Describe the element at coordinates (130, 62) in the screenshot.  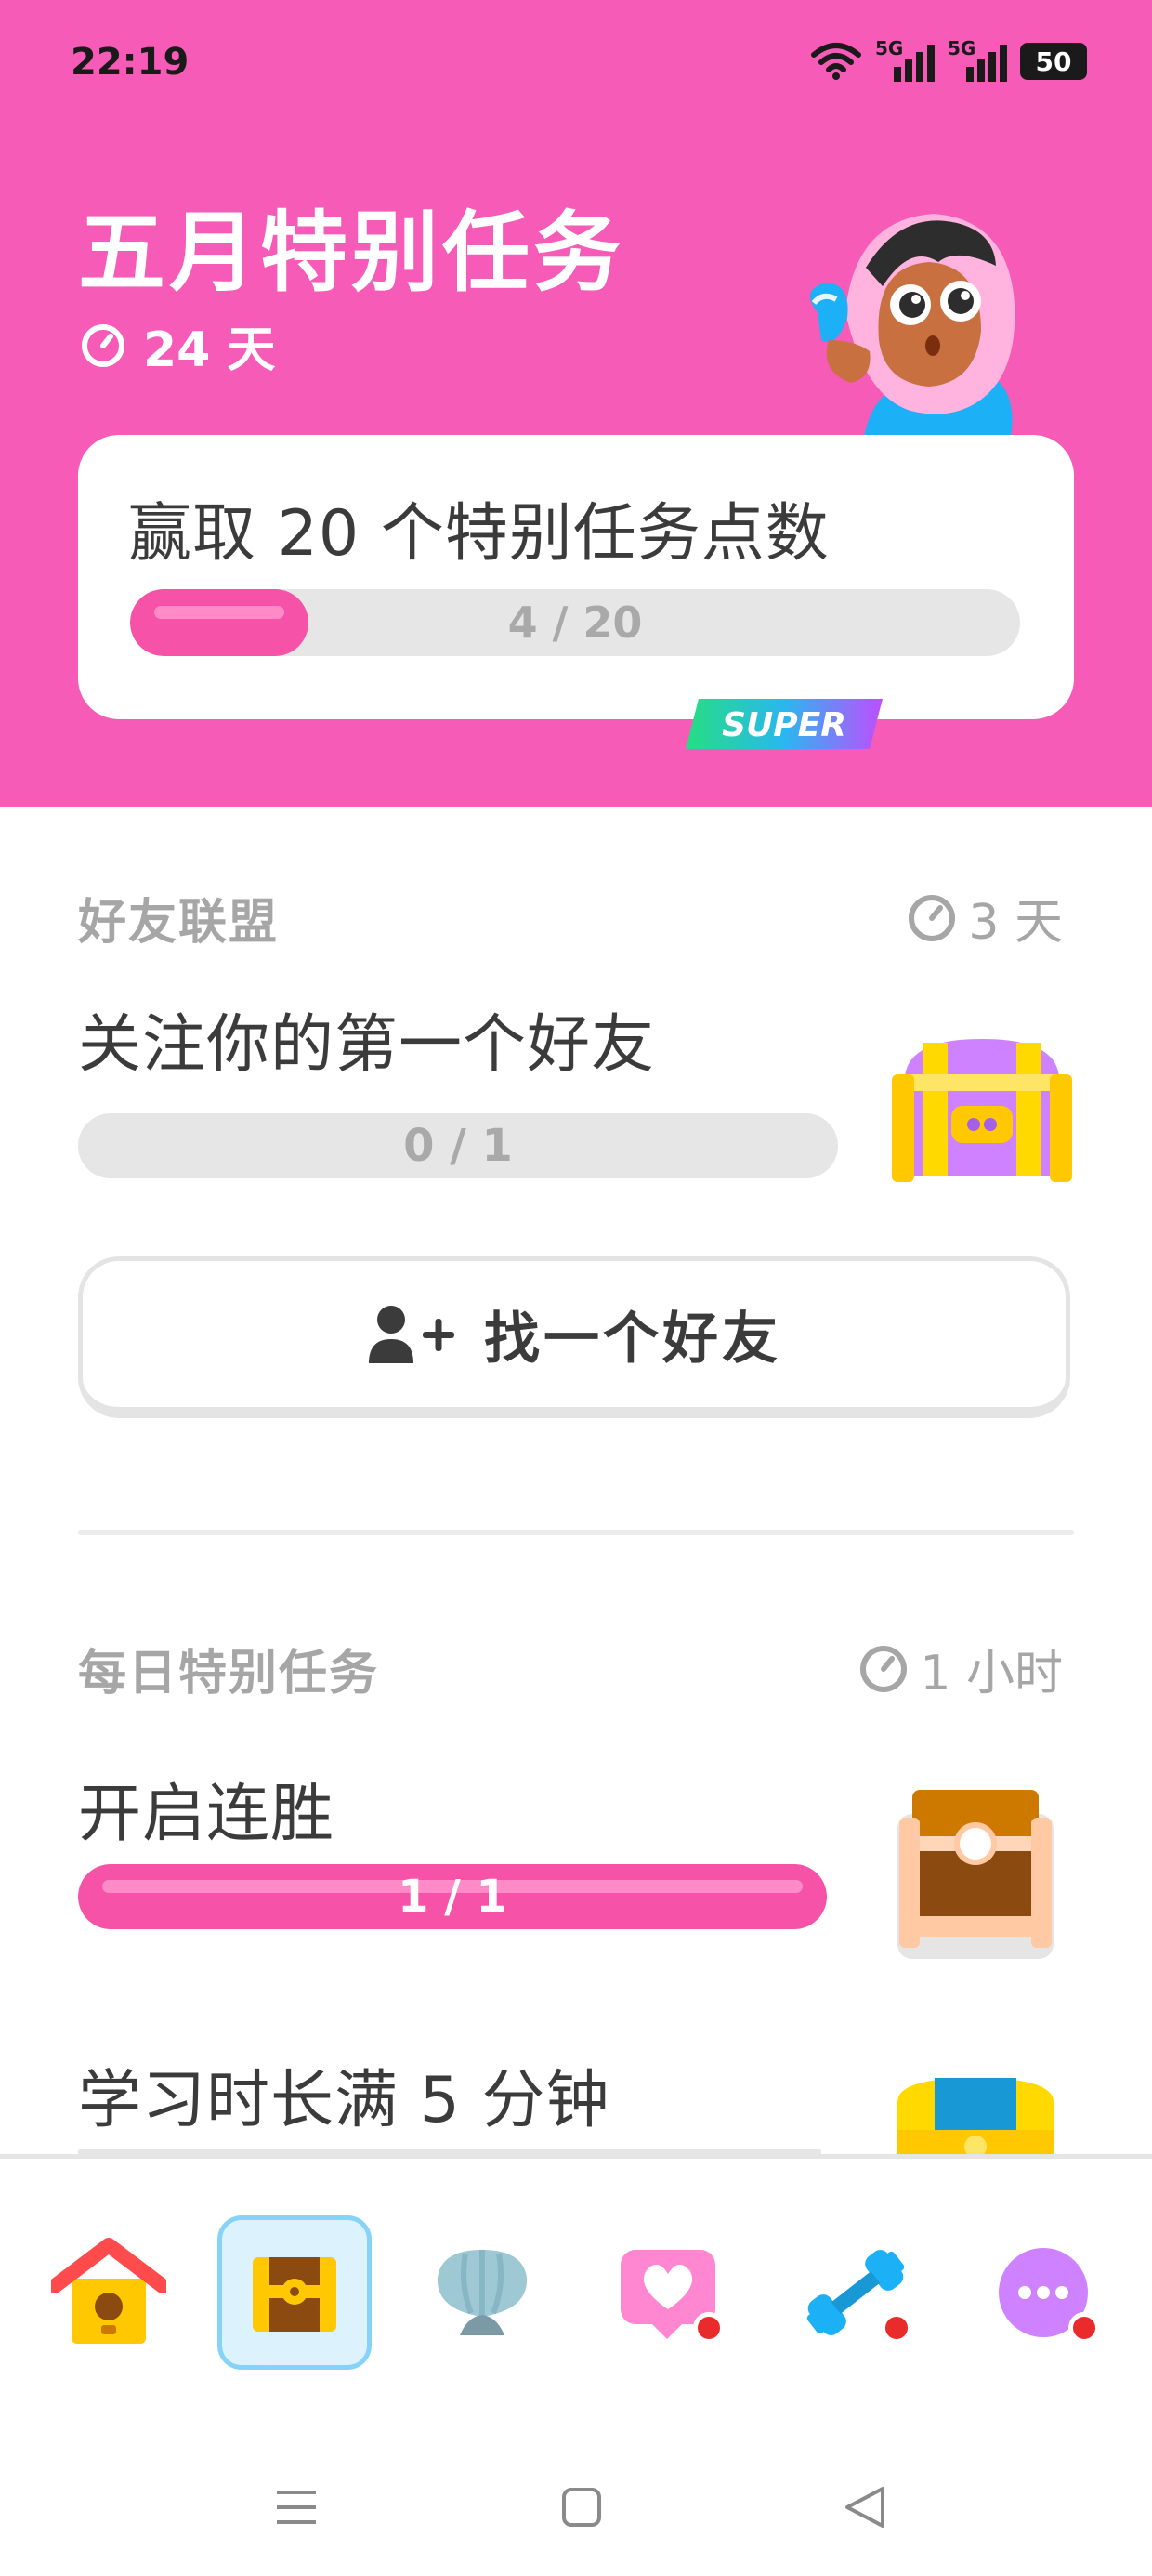
I see `status-time: 22:19` at that location.